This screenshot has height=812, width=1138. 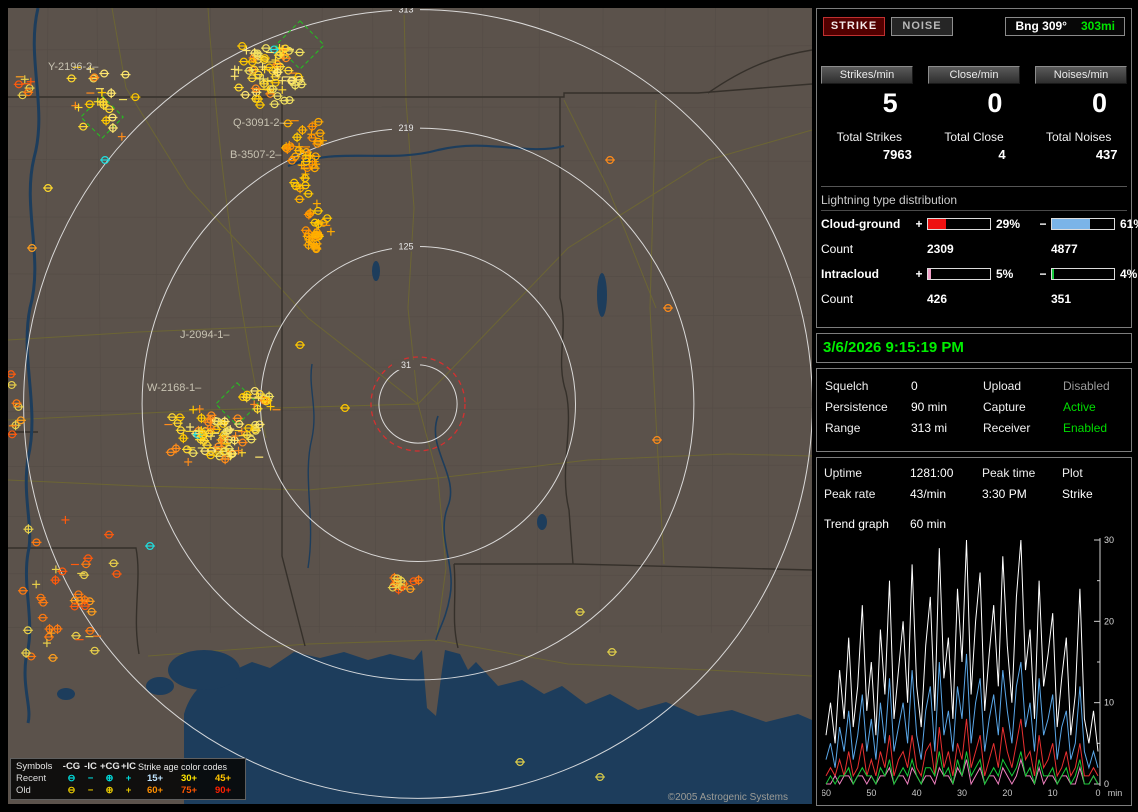 What do you see at coordinates (223, 778) in the screenshot?
I see `legend-age-code: 45+` at bounding box center [223, 778].